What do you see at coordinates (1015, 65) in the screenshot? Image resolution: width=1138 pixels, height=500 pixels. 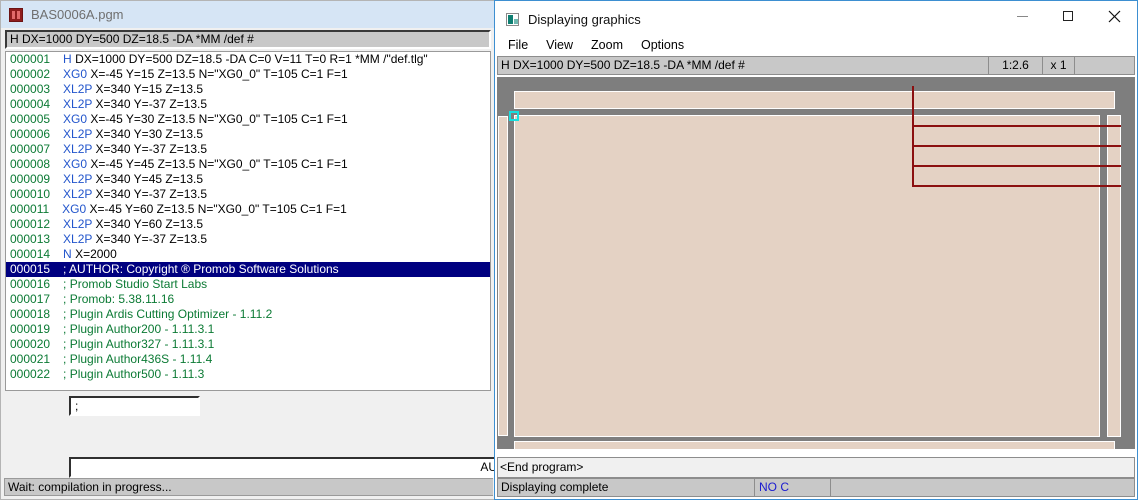 I see `toolbar-scale-field: 1:2.6` at bounding box center [1015, 65].